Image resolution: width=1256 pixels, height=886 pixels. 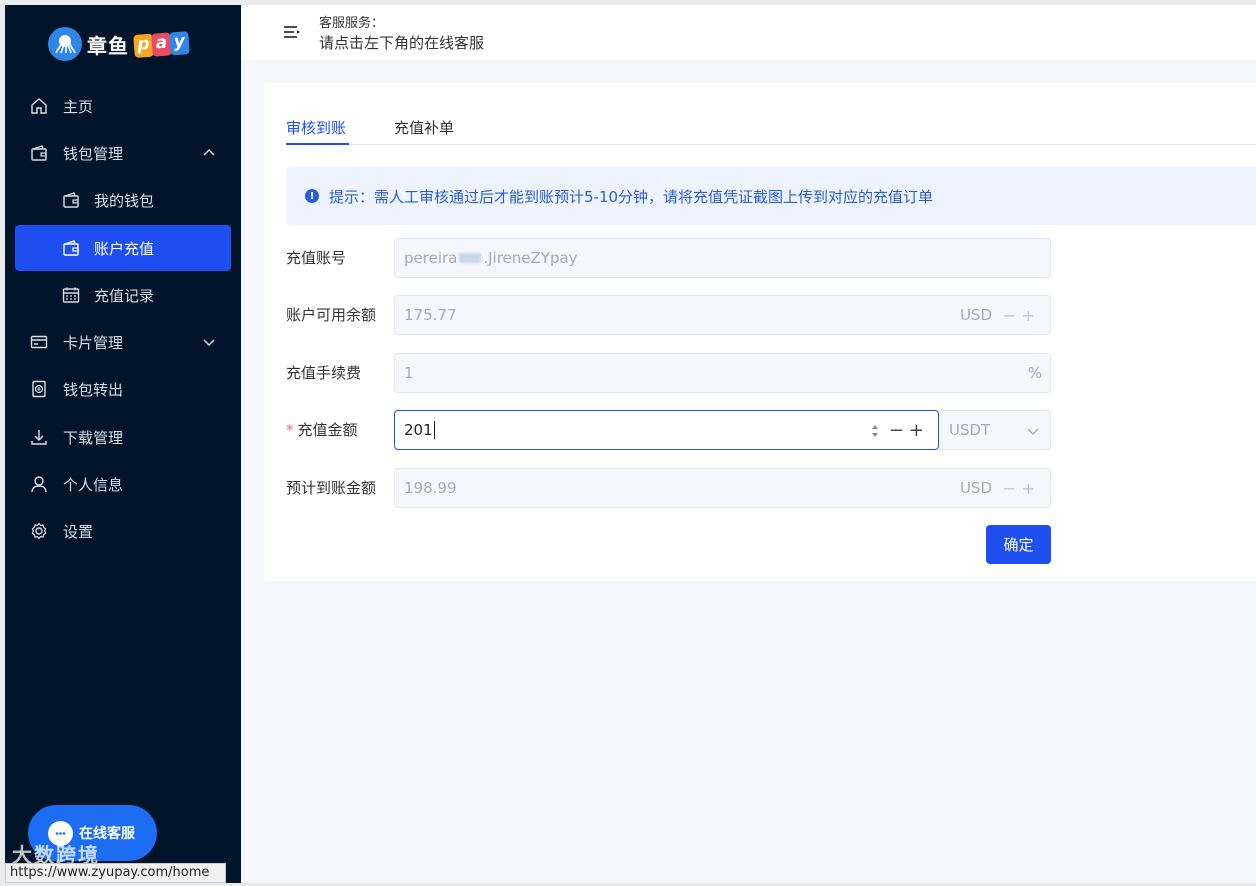 I want to click on sidebar-item-my-wallet: 我的钱包, so click(x=123, y=200).